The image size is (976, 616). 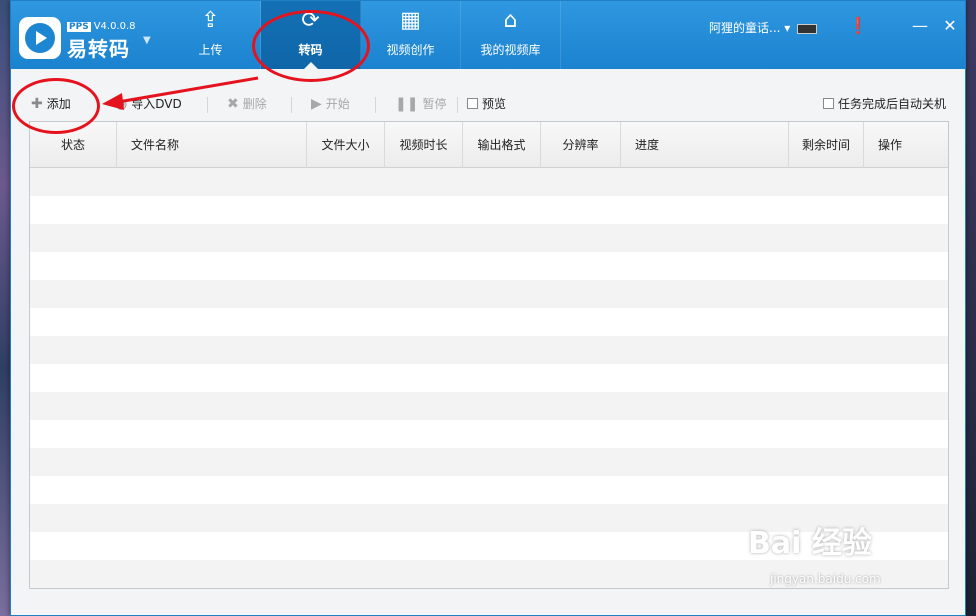 I want to click on pause-button: ❚❚ 暂停, so click(x=420, y=103).